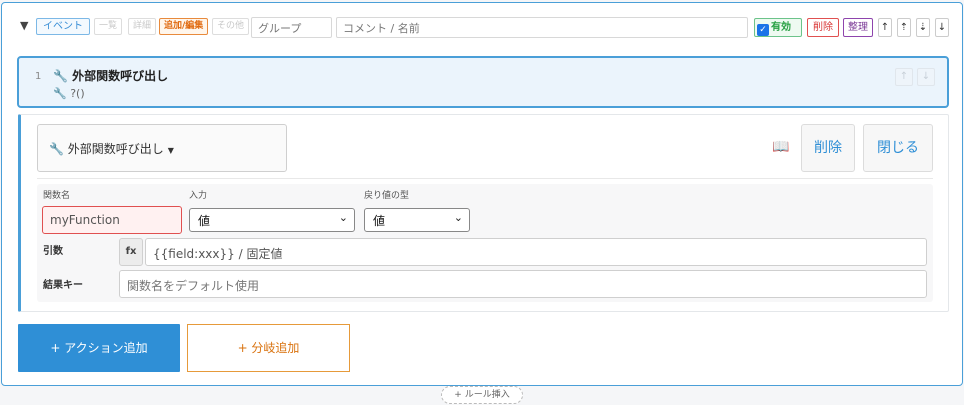  What do you see at coordinates (204, 221) in the screenshot?
I see `input-select-value: 値` at bounding box center [204, 221].